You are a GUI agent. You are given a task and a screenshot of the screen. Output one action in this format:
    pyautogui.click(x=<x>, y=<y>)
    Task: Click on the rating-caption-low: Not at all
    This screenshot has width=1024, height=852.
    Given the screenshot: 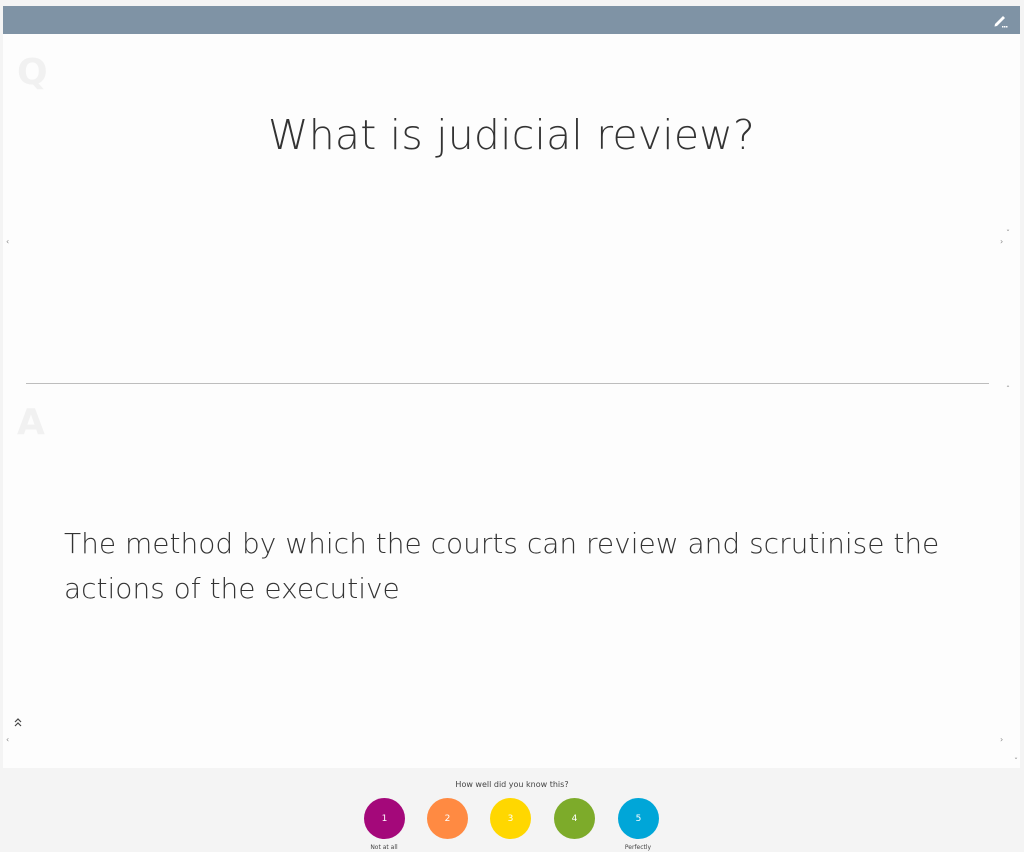 What is the action you would take?
    pyautogui.click(x=384, y=847)
    